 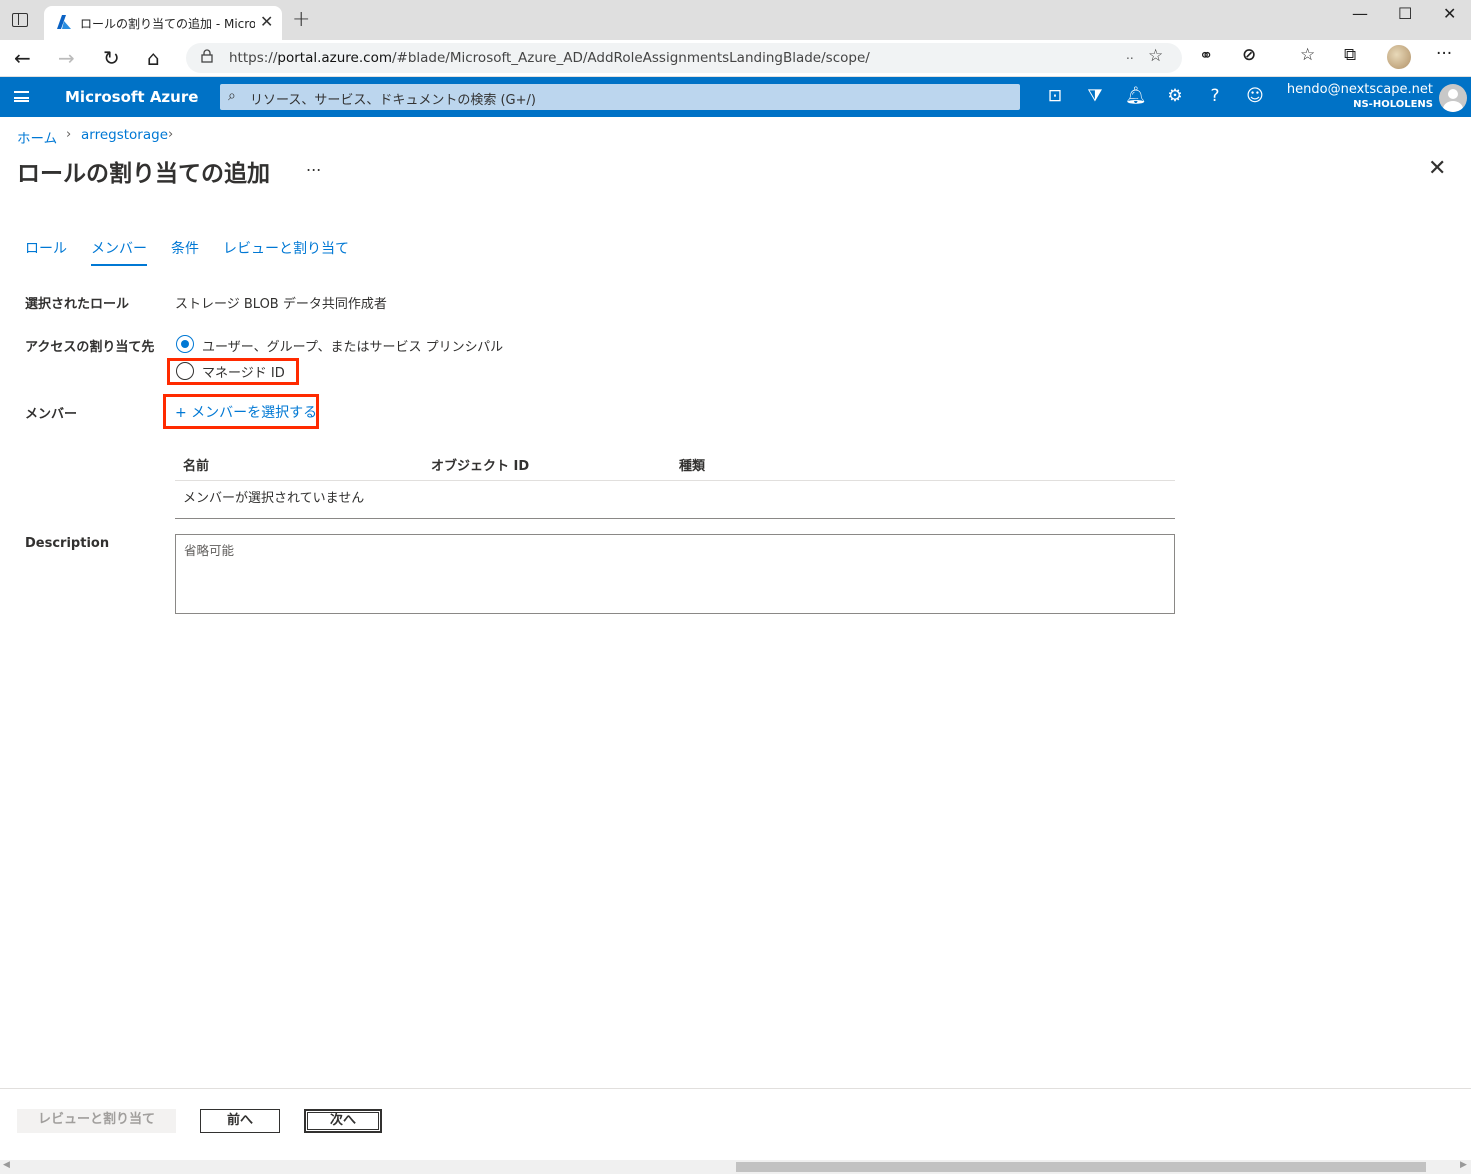 What do you see at coordinates (124, 135) in the screenshot?
I see `breadcrumb-storage: arregstorage` at bounding box center [124, 135].